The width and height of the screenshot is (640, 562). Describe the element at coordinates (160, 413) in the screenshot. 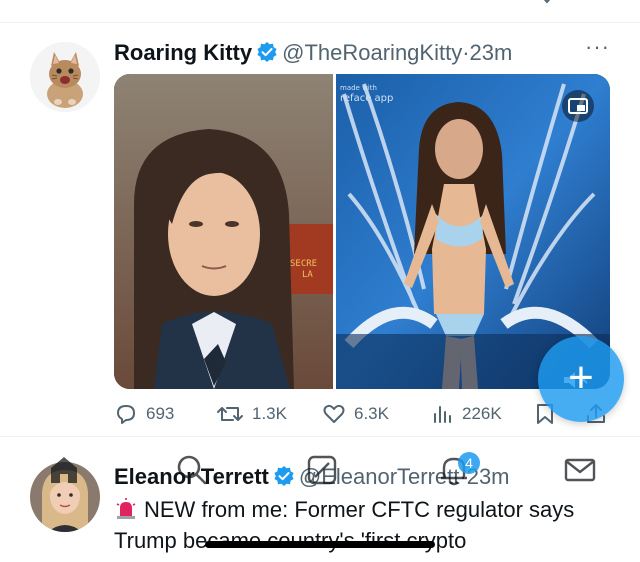

I see `reply-count: 693` at that location.